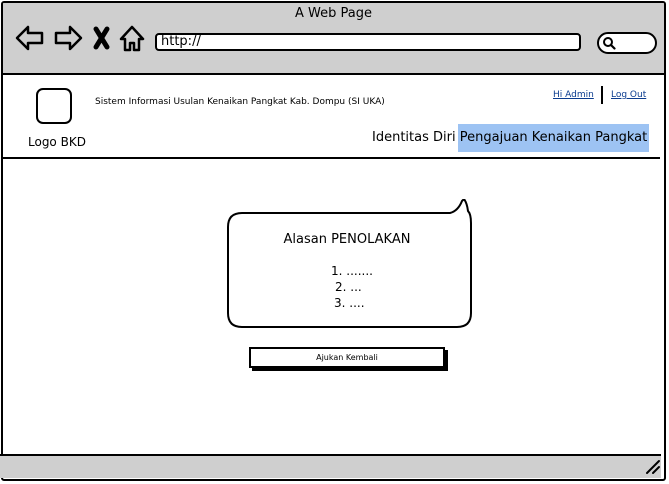 The height and width of the screenshot is (484, 669). I want to click on tab-identitas-diri: Identitas Diri, so click(414, 137).